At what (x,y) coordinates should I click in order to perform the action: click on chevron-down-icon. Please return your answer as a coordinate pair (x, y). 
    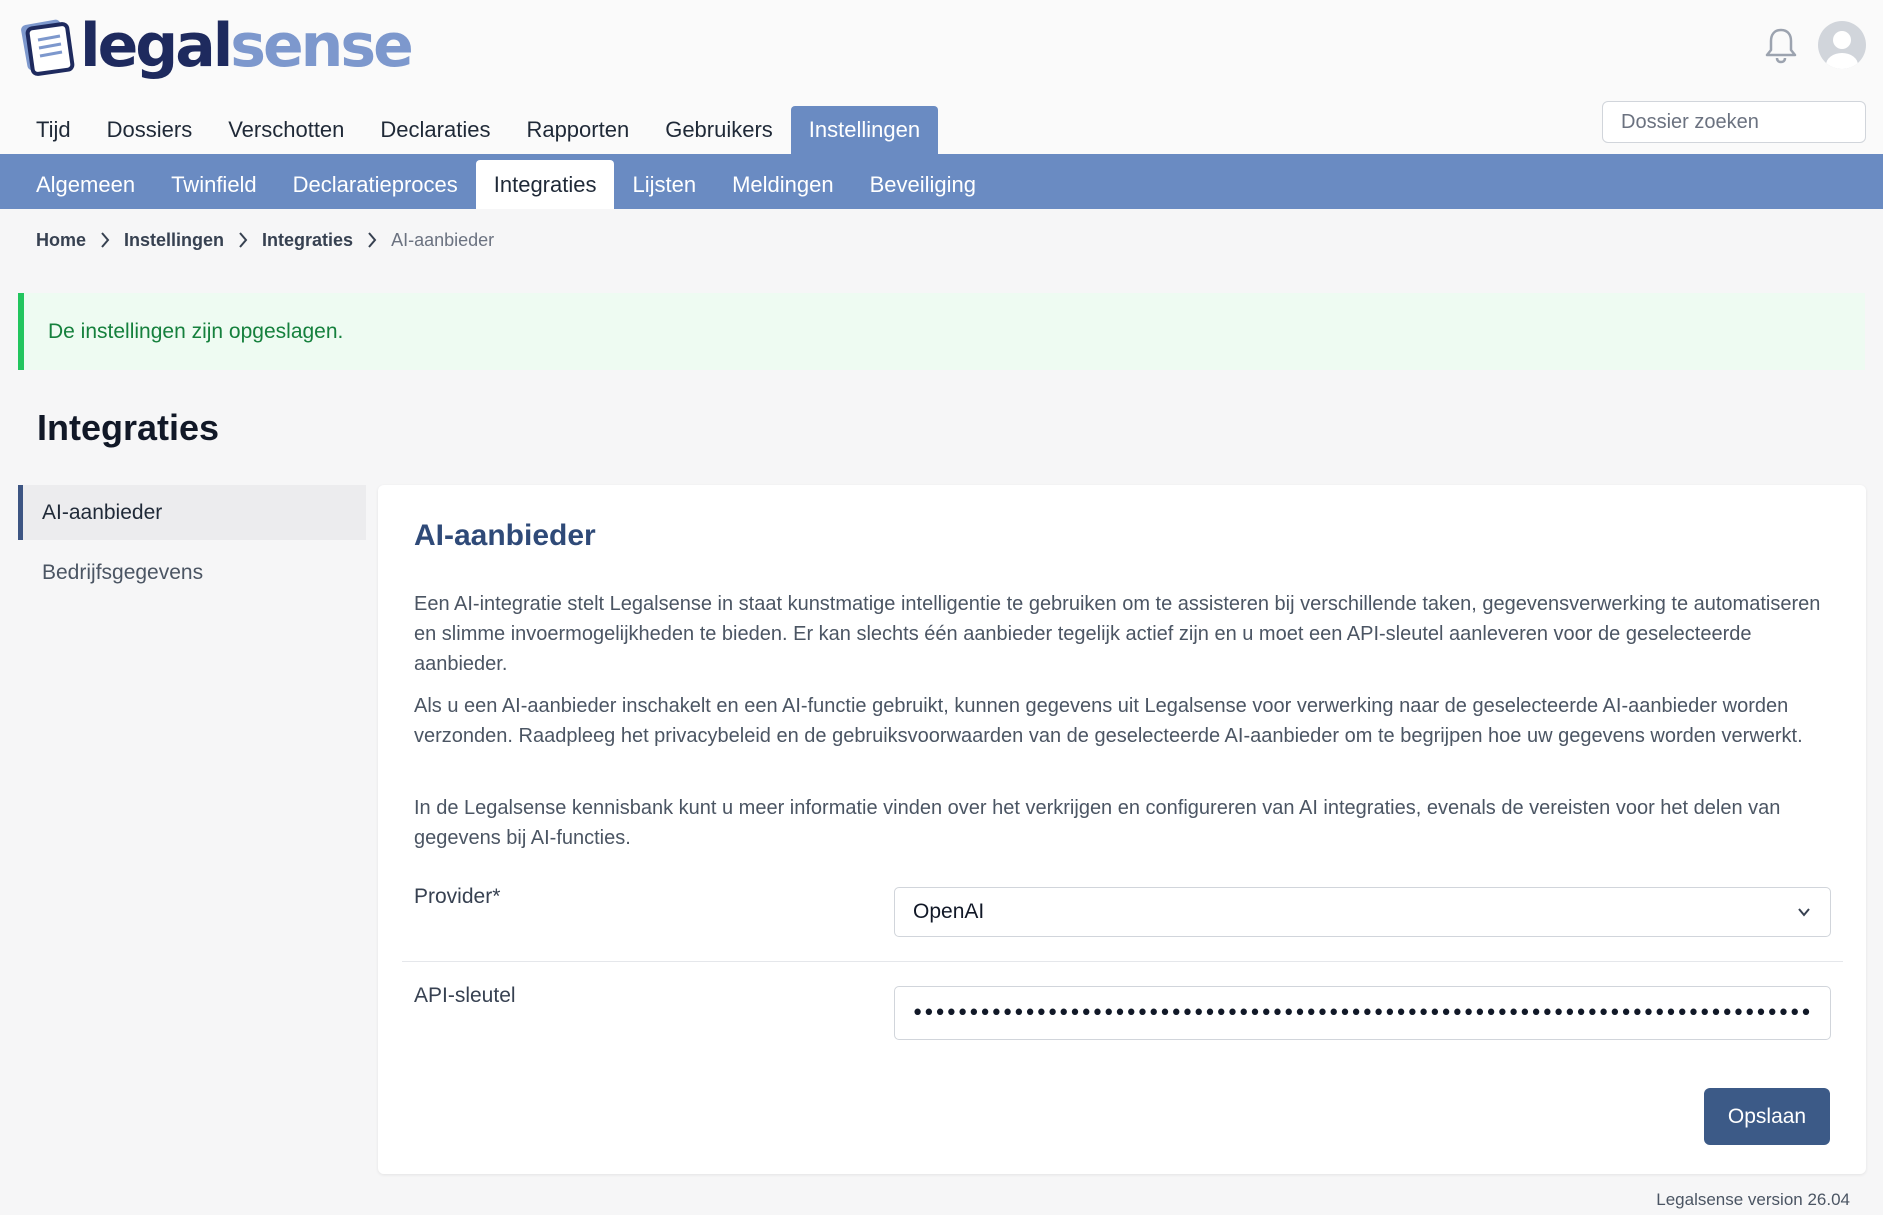
    Looking at the image, I should click on (1804, 912).